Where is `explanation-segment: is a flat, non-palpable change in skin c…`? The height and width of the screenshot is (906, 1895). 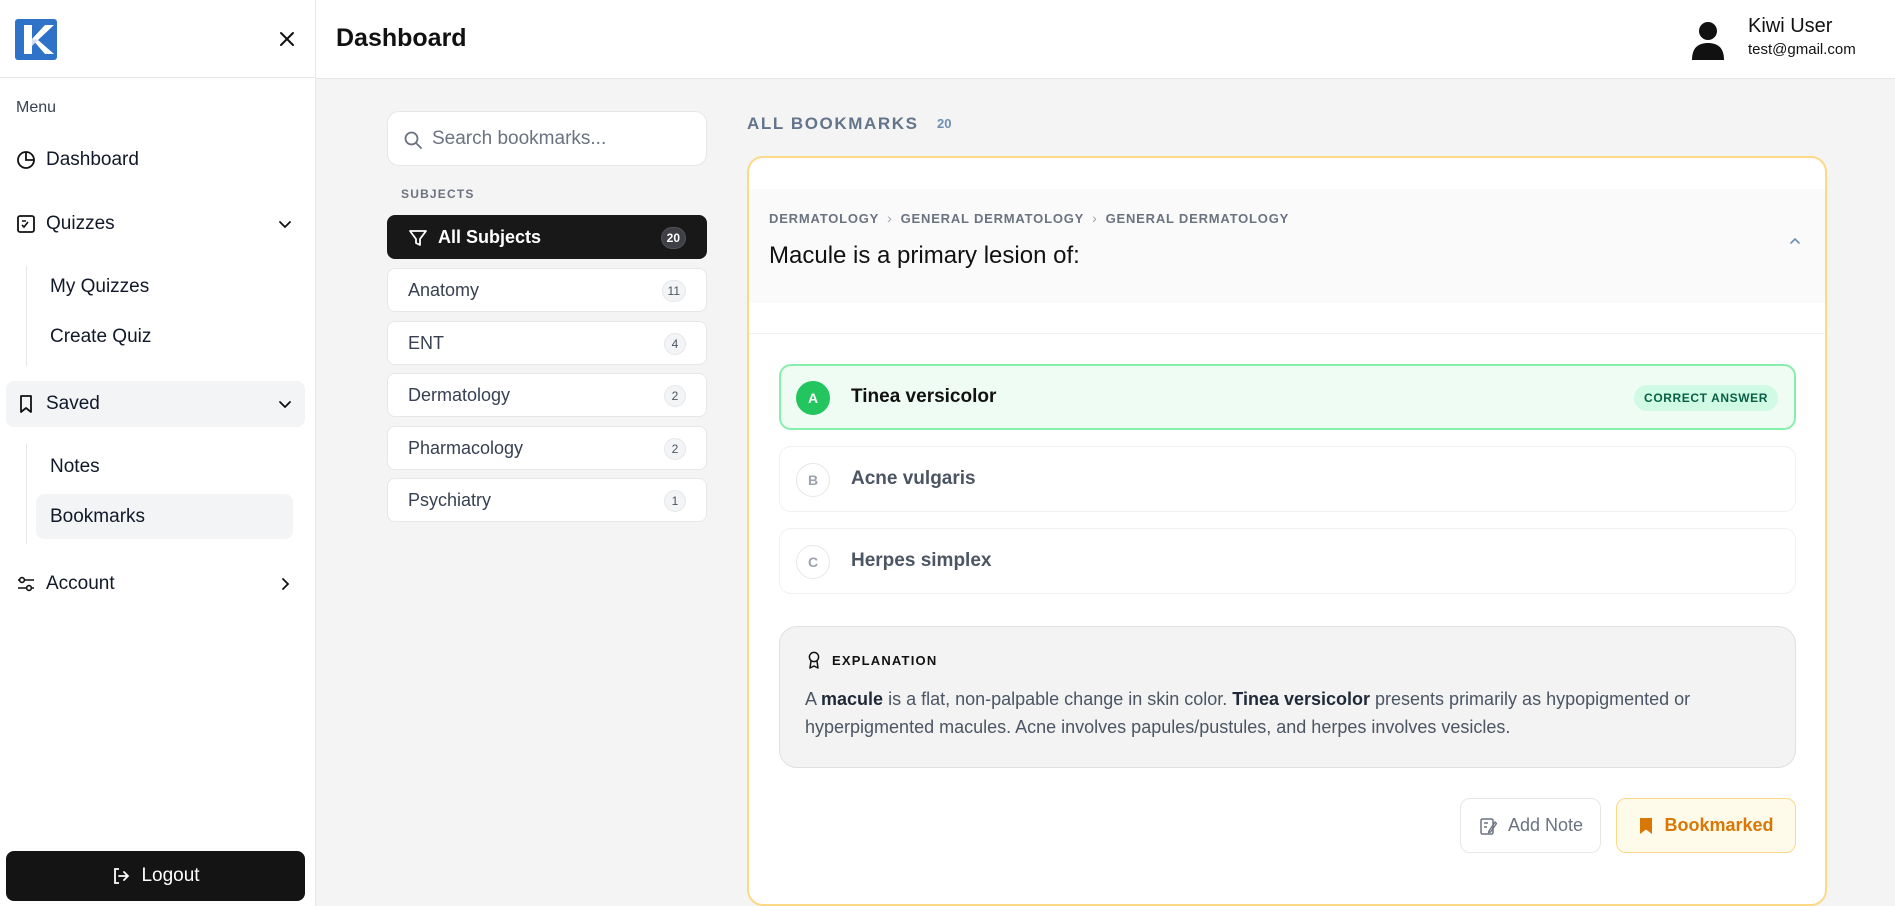 explanation-segment: is a flat, non-palpable change in skin c… is located at coordinates (1058, 699).